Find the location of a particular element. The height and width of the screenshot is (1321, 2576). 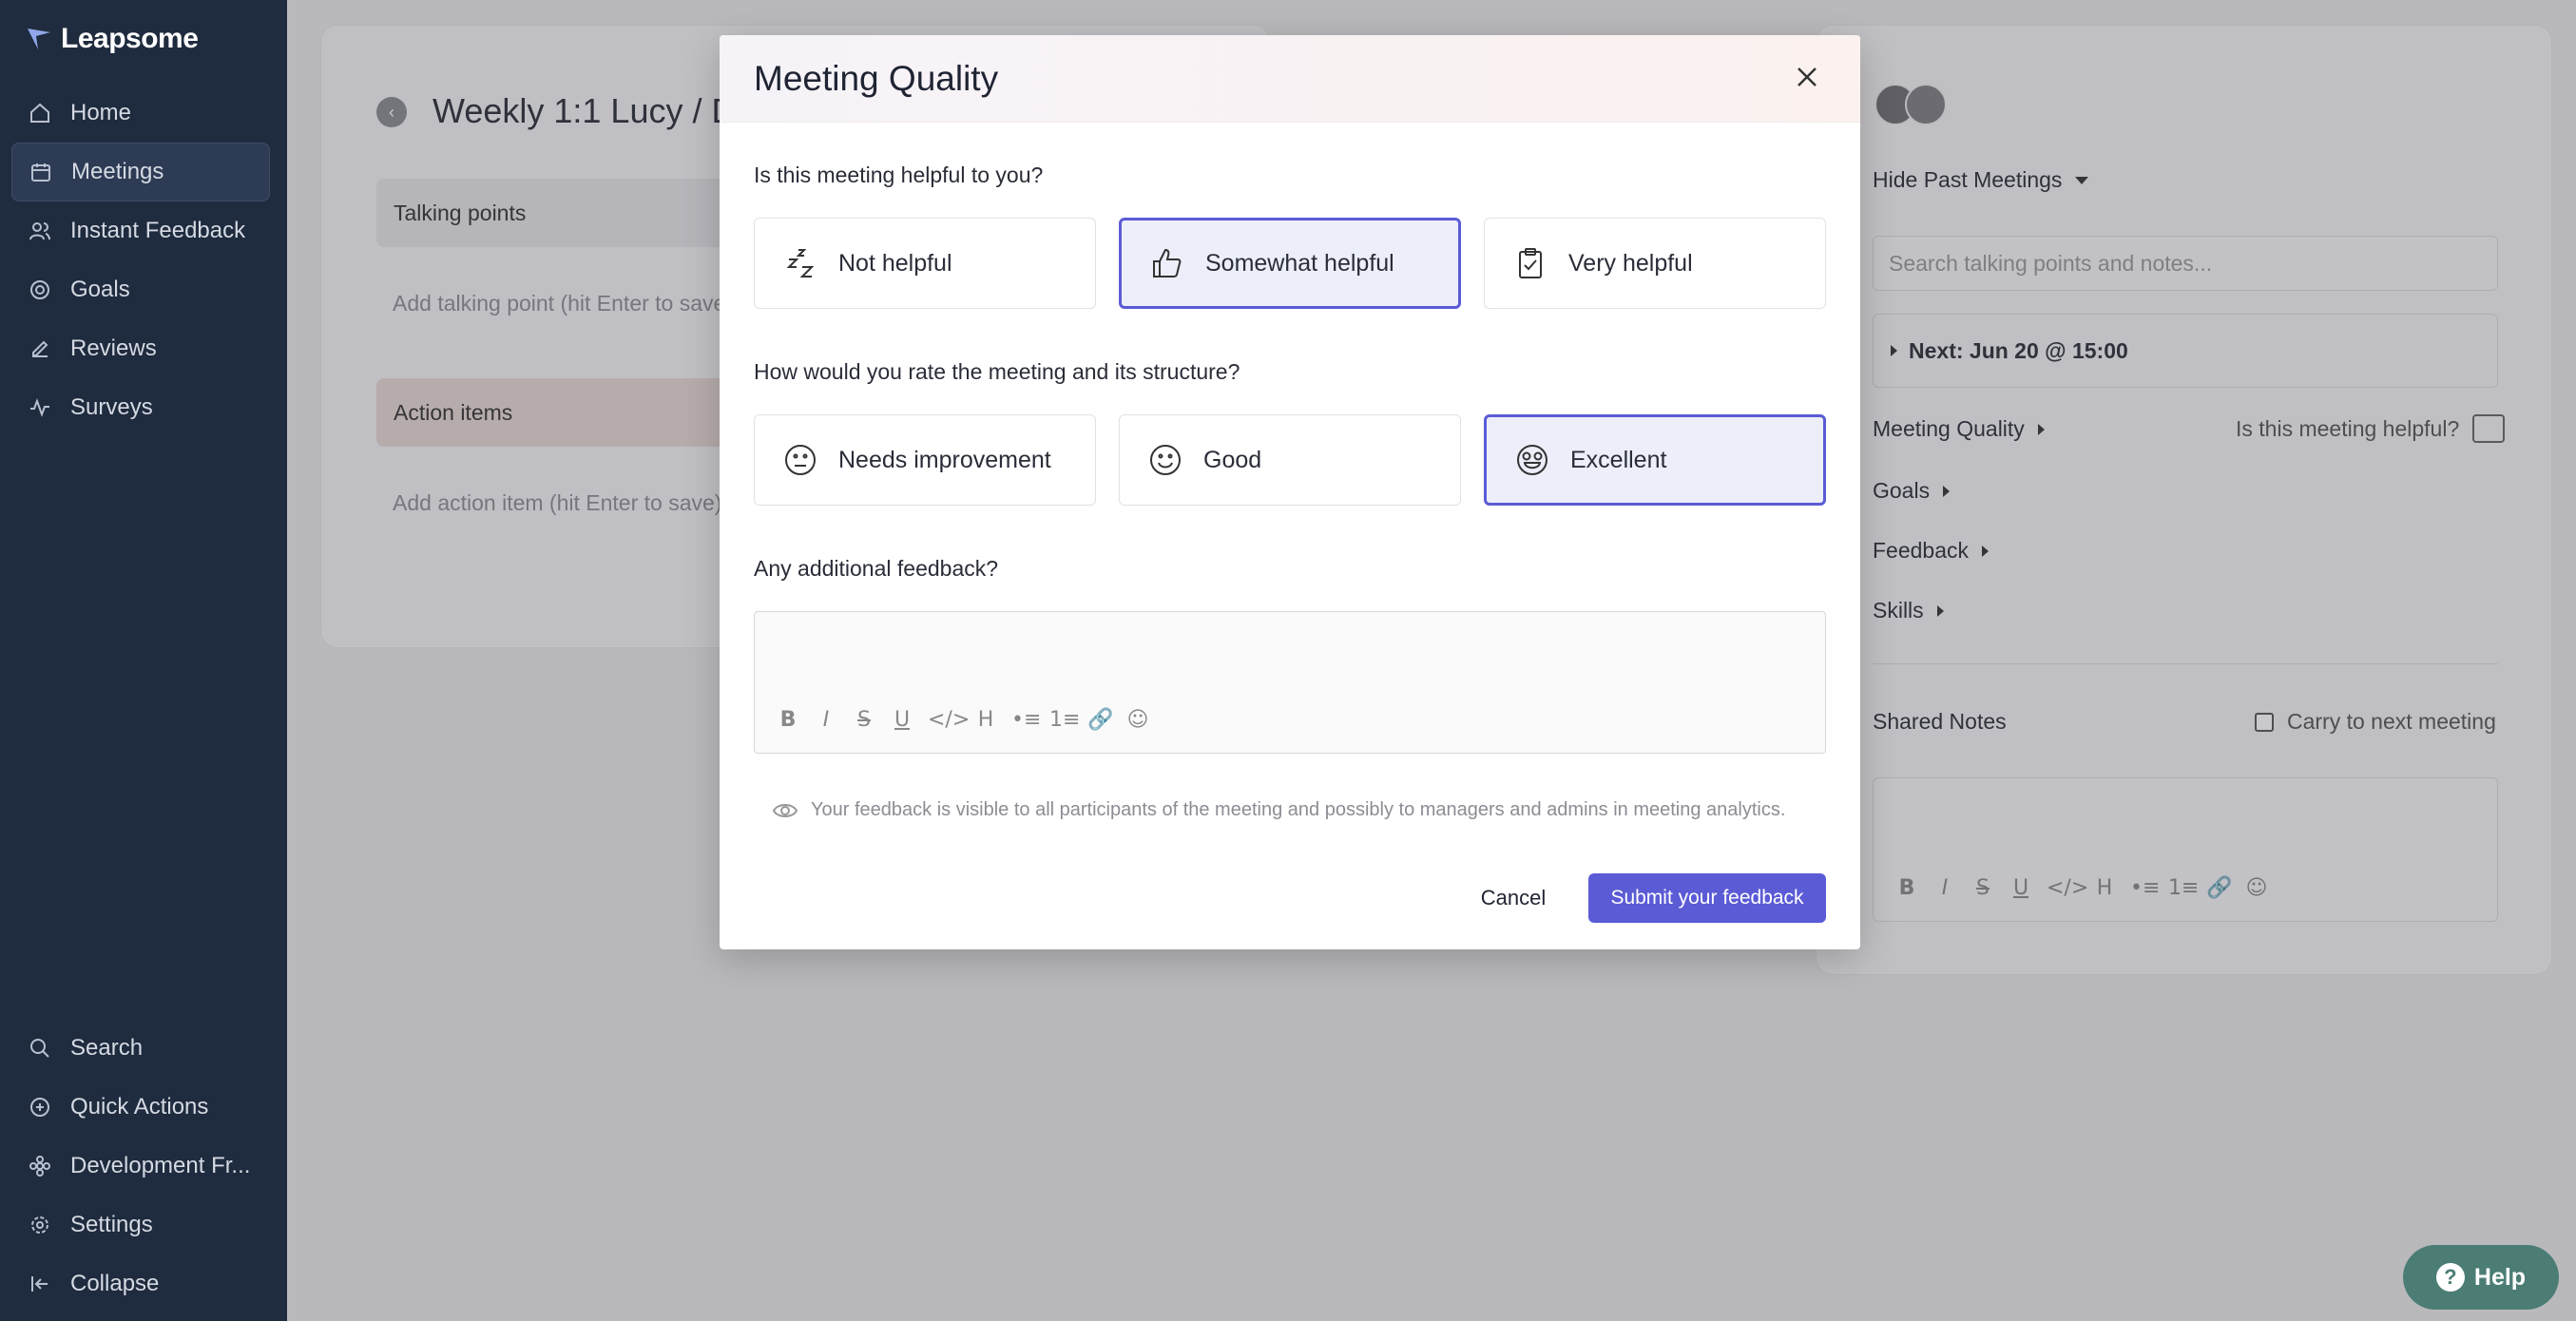

help-button: ? Help is located at coordinates (2481, 1277).